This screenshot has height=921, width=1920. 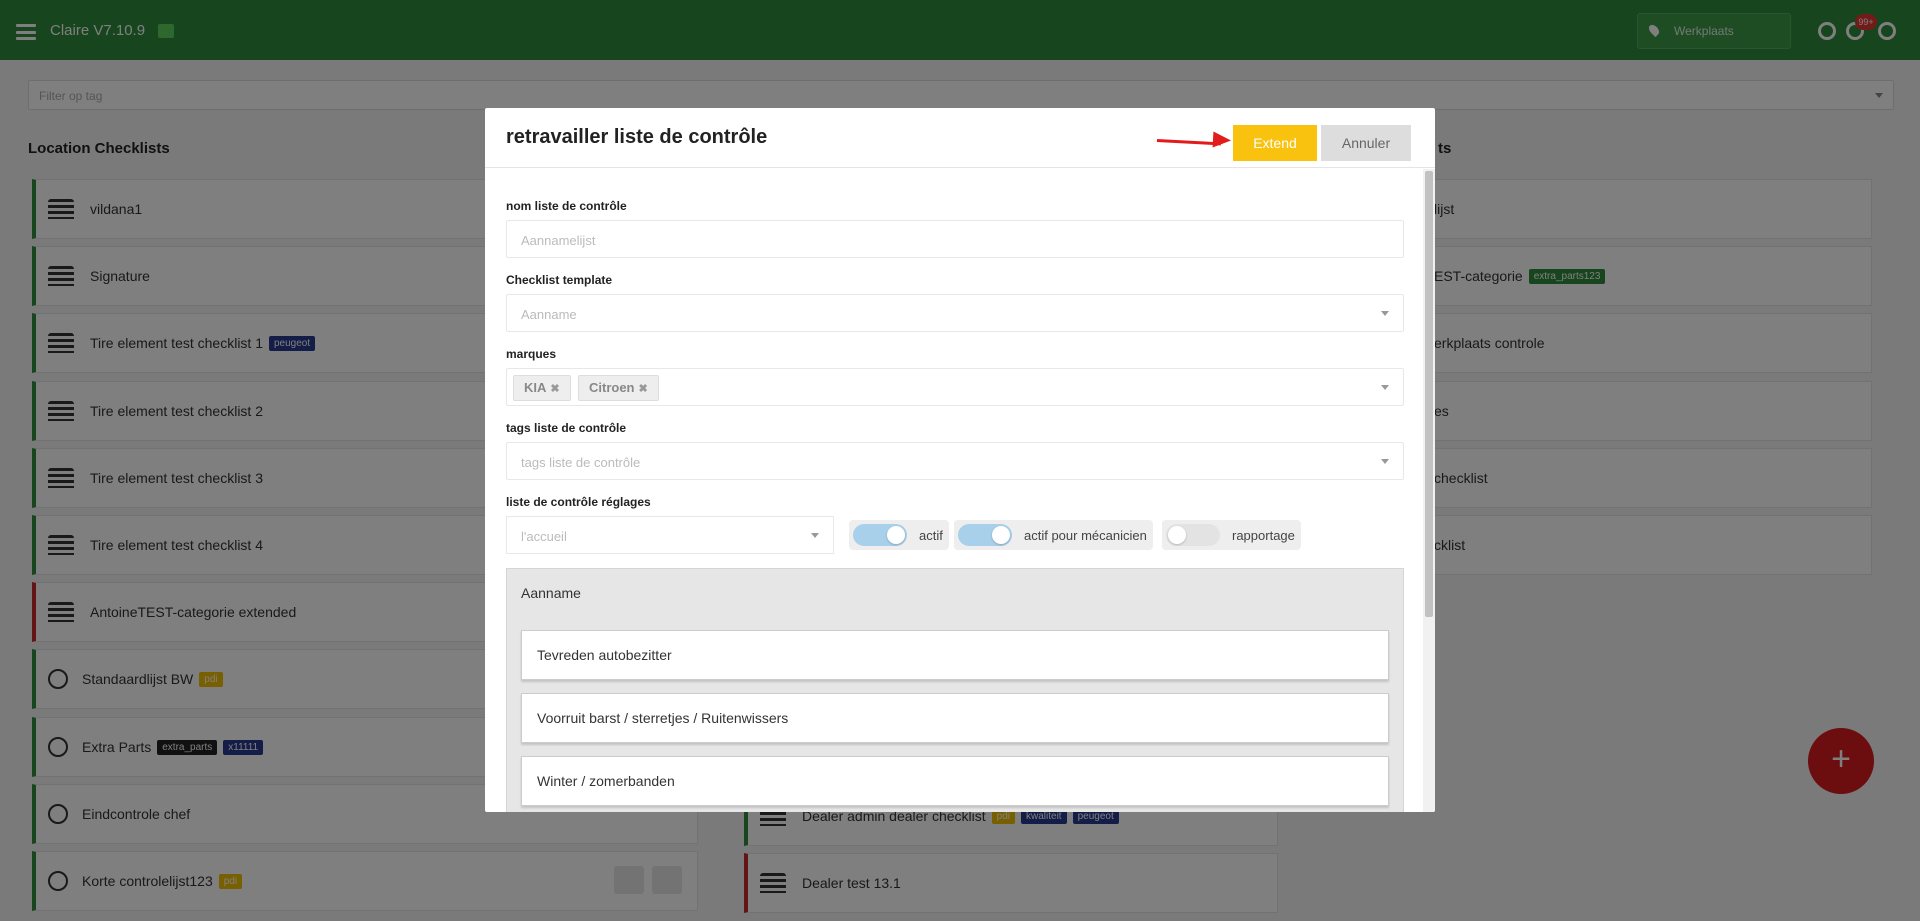 I want to click on modal-scrollbar, so click(x=1429, y=490).